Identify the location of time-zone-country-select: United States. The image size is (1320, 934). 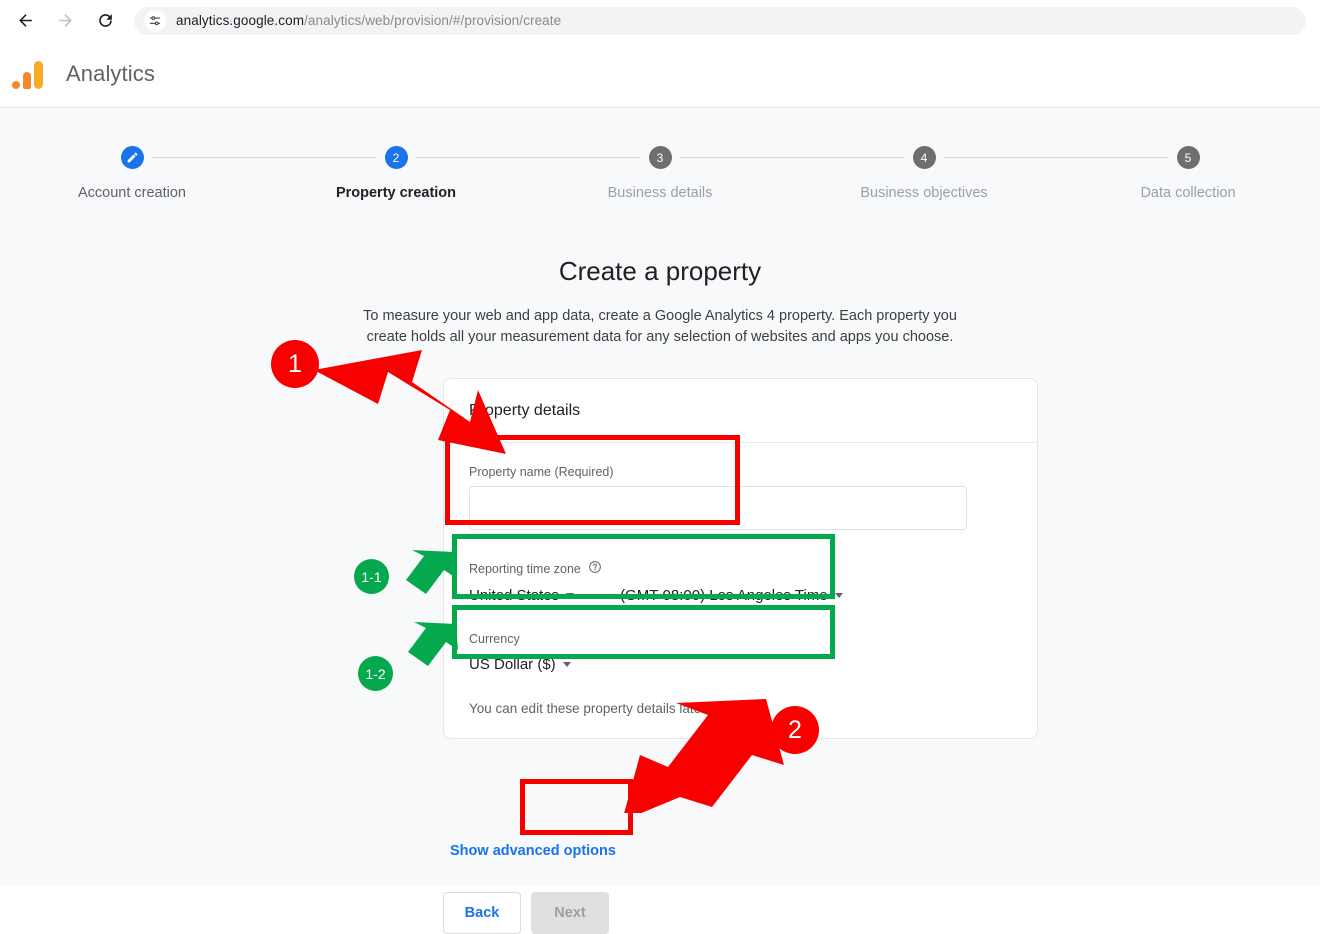
(522, 595).